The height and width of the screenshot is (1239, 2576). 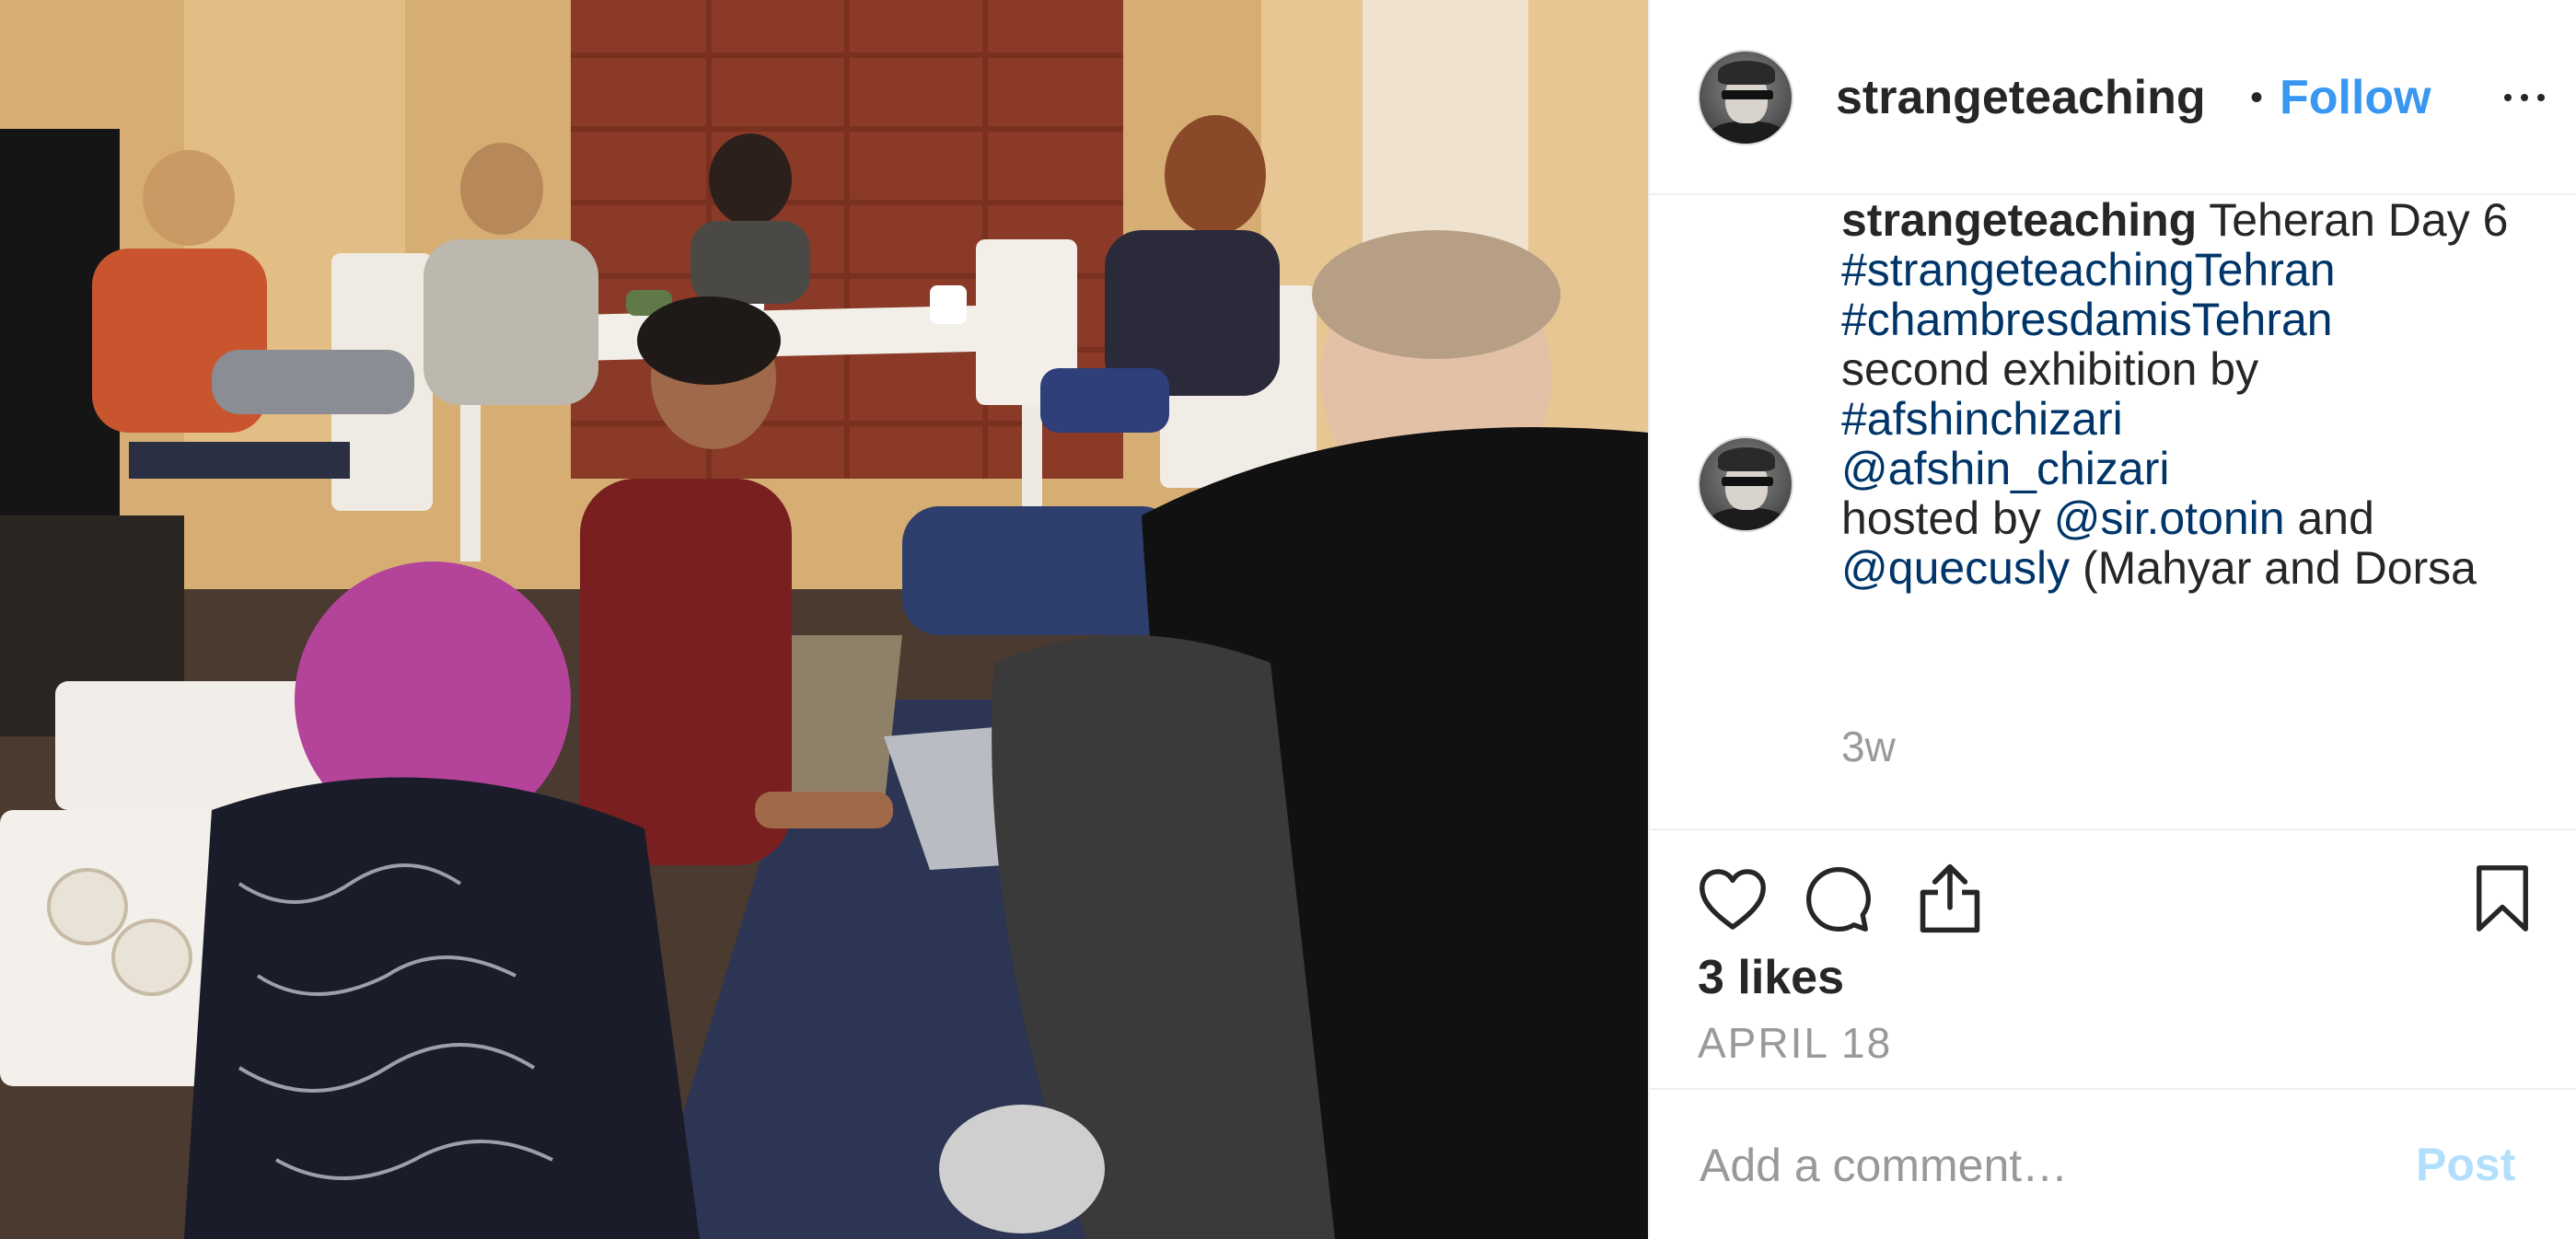 I want to click on mention-link: @sir.otonin, so click(x=2169, y=518).